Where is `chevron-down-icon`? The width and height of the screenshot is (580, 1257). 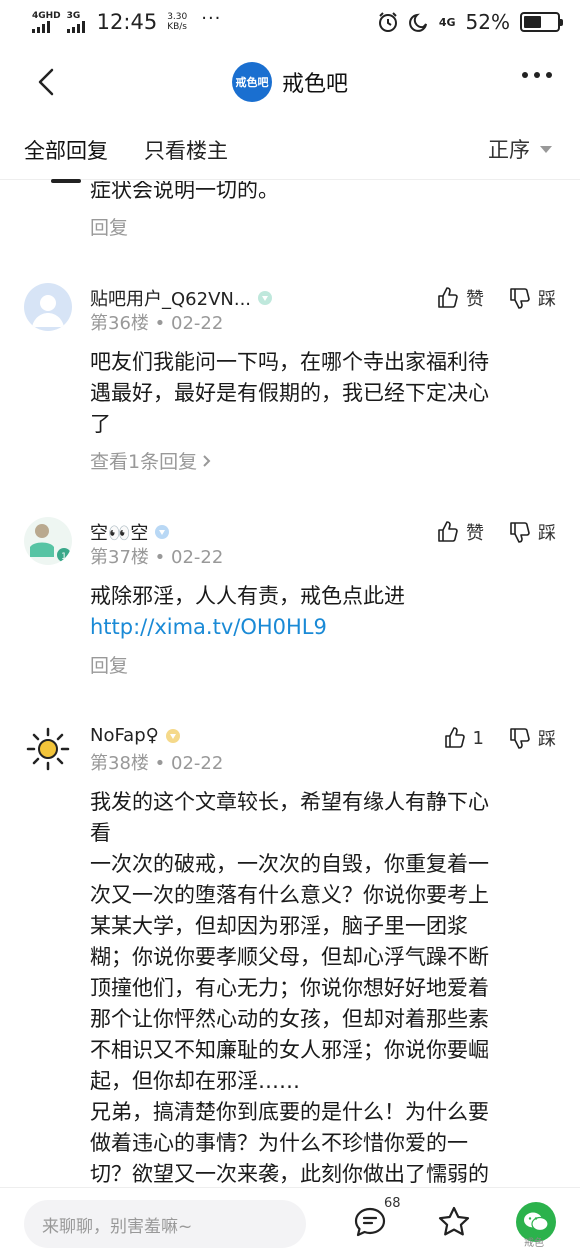 chevron-down-icon is located at coordinates (546, 149).